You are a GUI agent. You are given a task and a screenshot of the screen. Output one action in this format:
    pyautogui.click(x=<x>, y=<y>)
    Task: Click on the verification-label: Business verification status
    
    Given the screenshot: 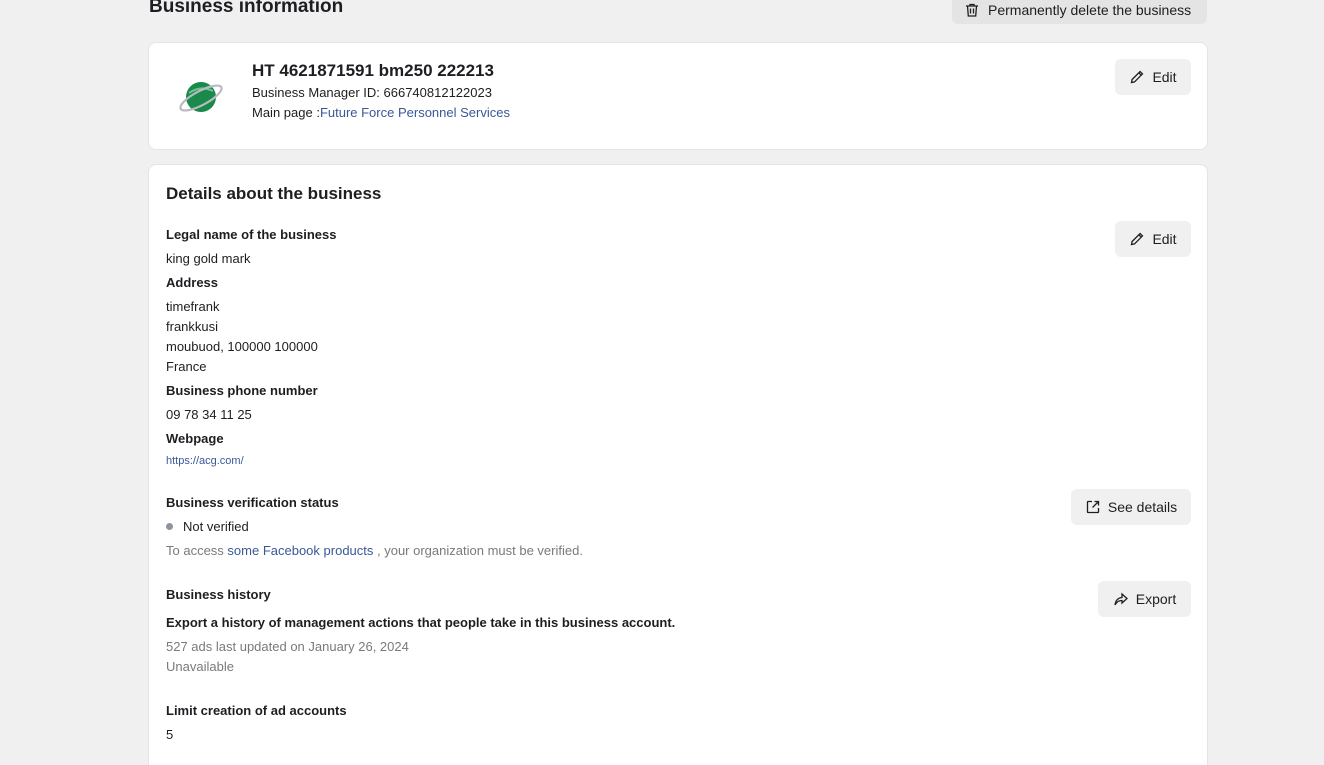 What is the action you would take?
    pyautogui.click(x=252, y=502)
    